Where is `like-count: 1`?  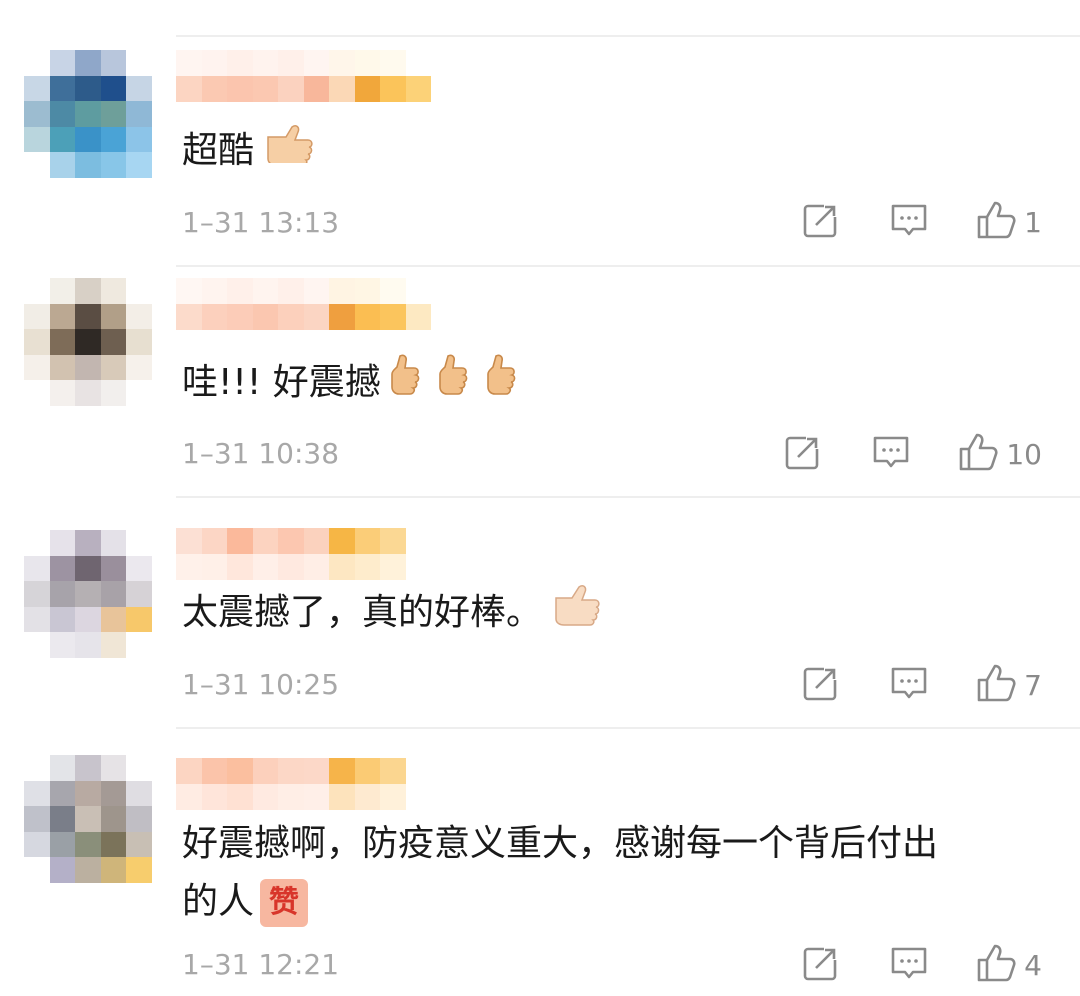
like-count: 1 is located at coordinates (1033, 222).